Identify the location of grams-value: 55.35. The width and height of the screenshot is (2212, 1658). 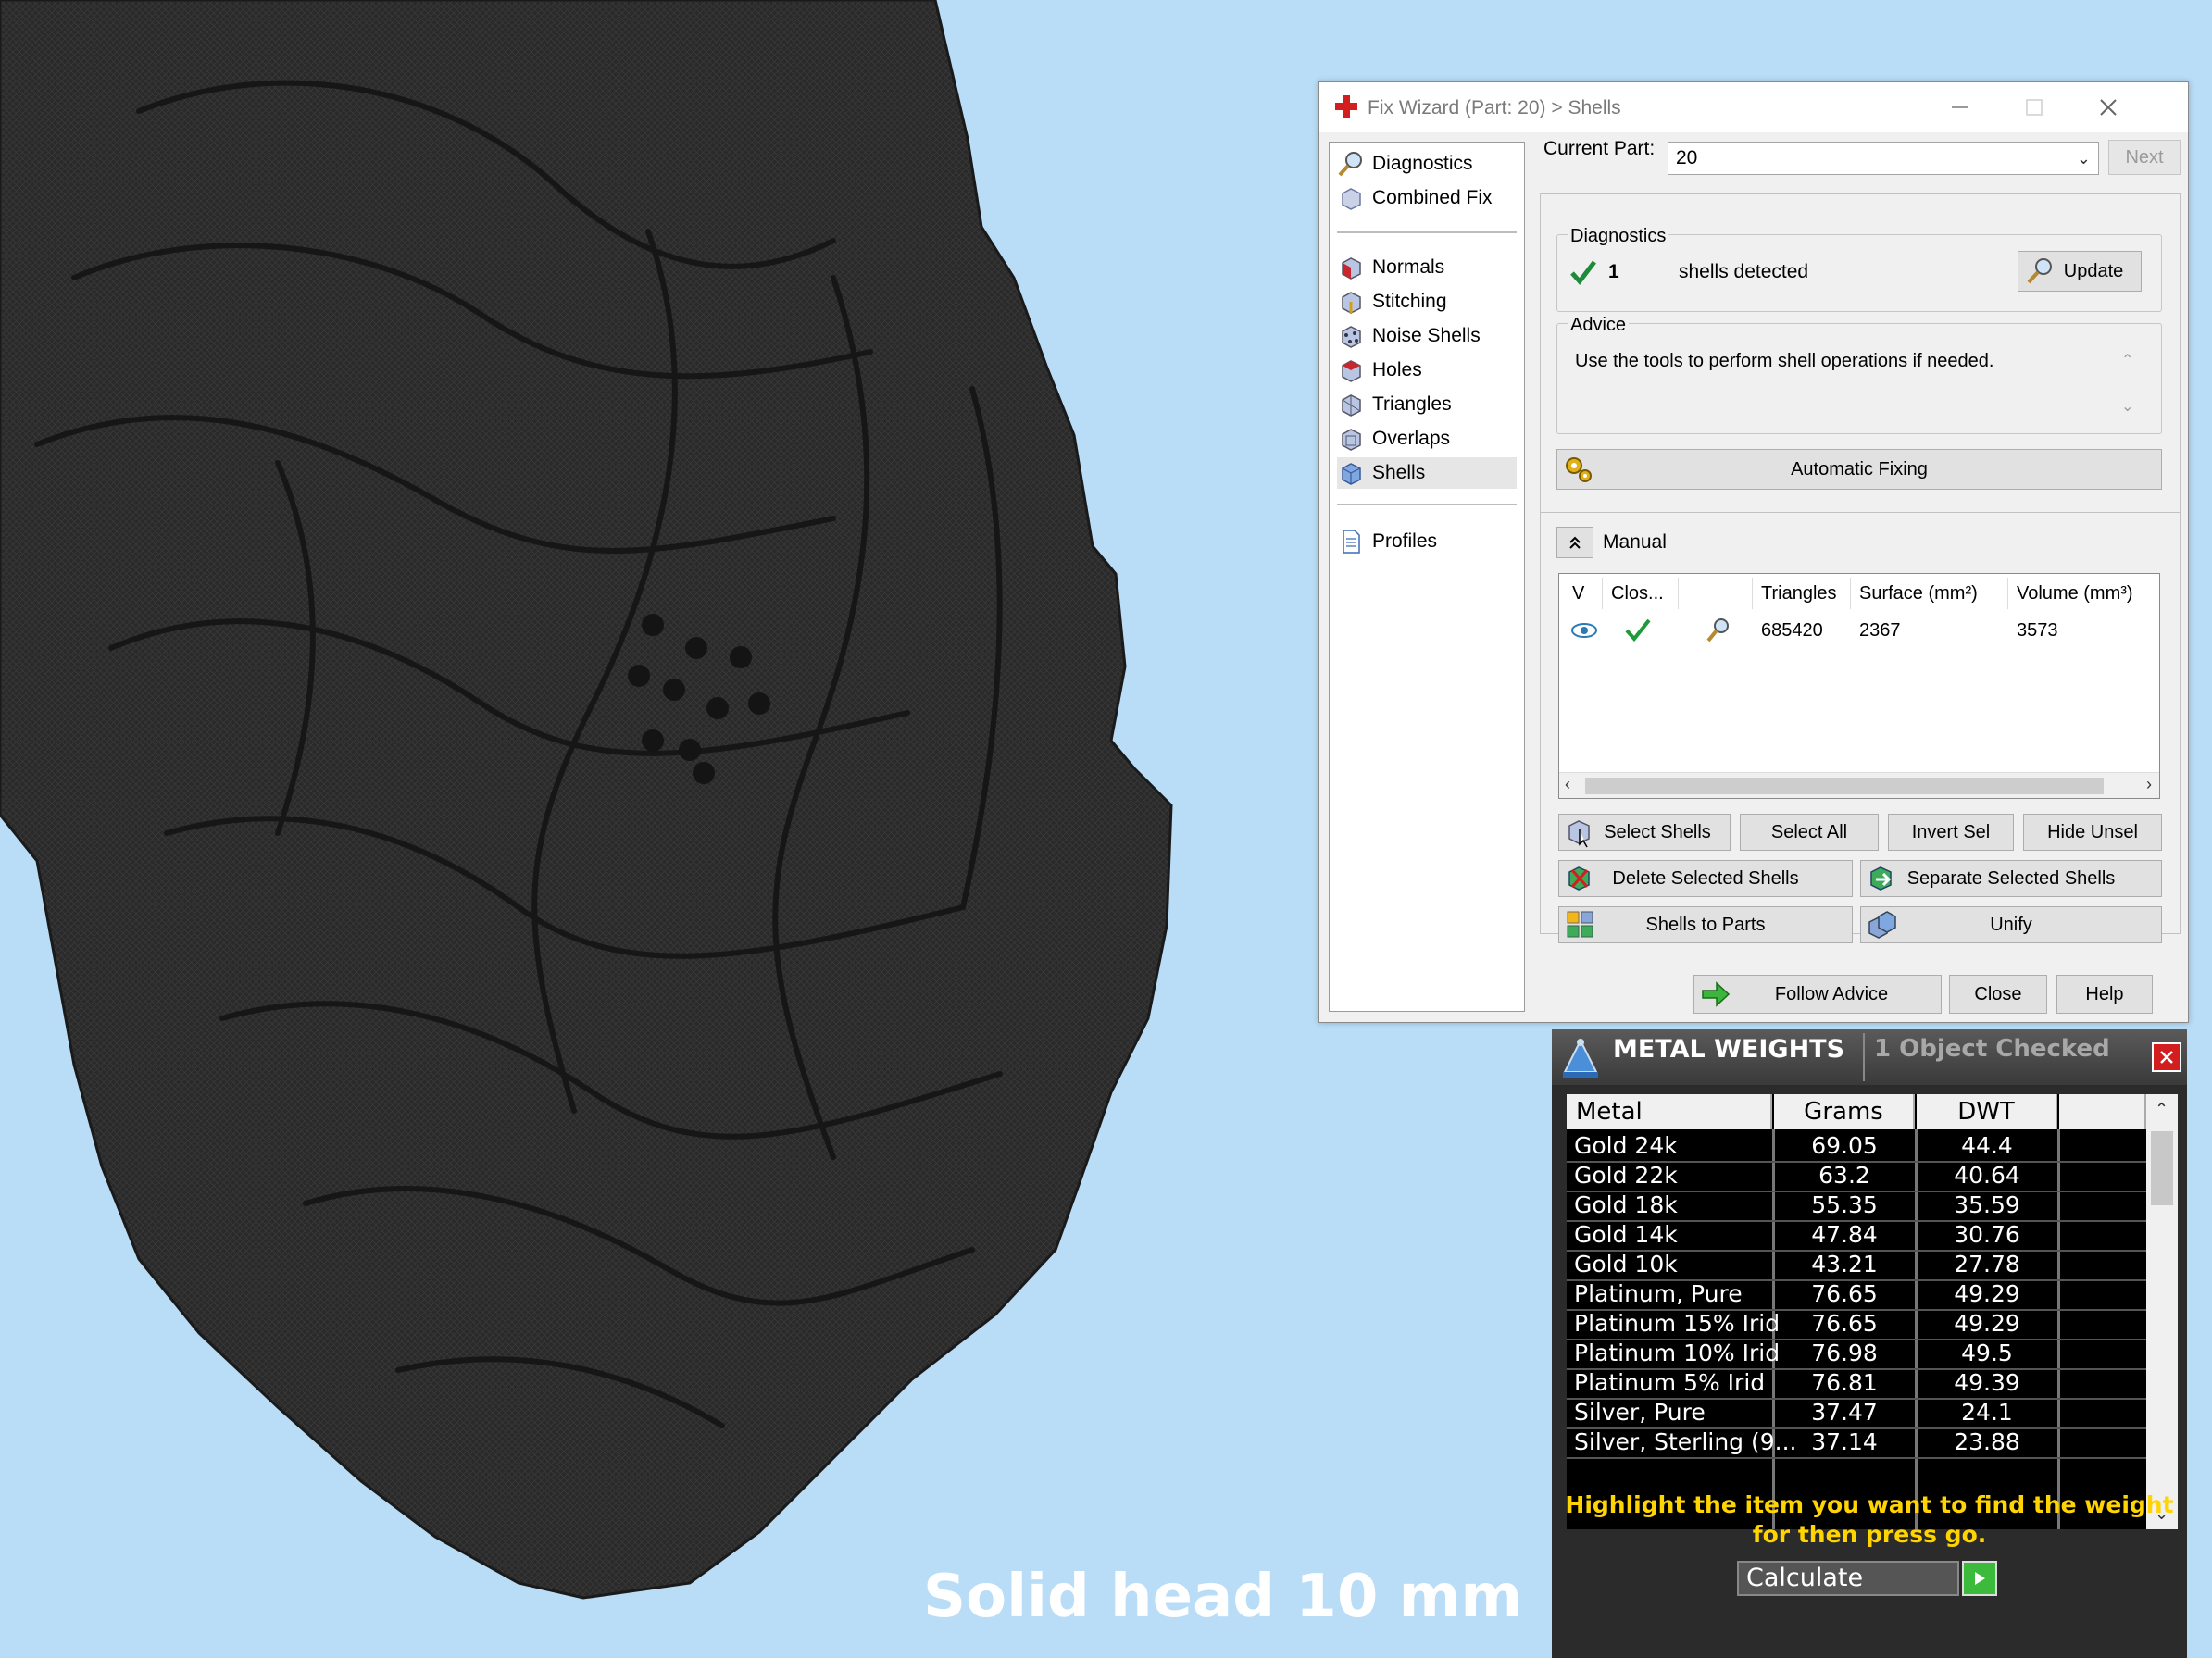
(1845, 1204).